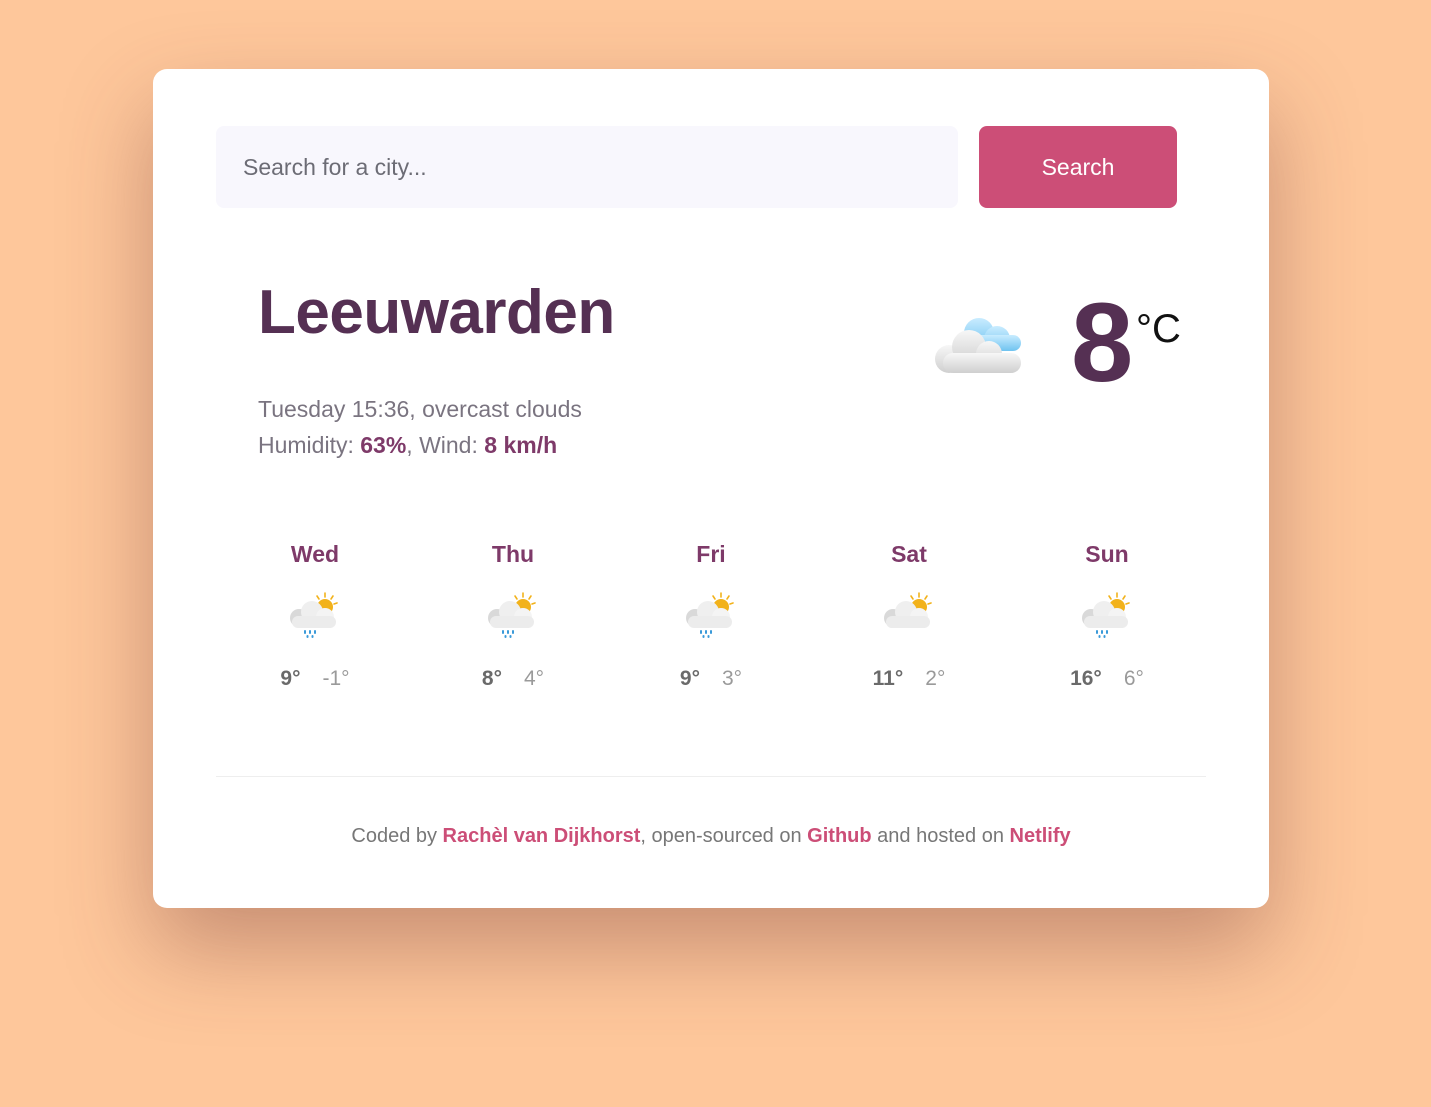  I want to click on wind-value: 8 km/h, so click(521, 445).